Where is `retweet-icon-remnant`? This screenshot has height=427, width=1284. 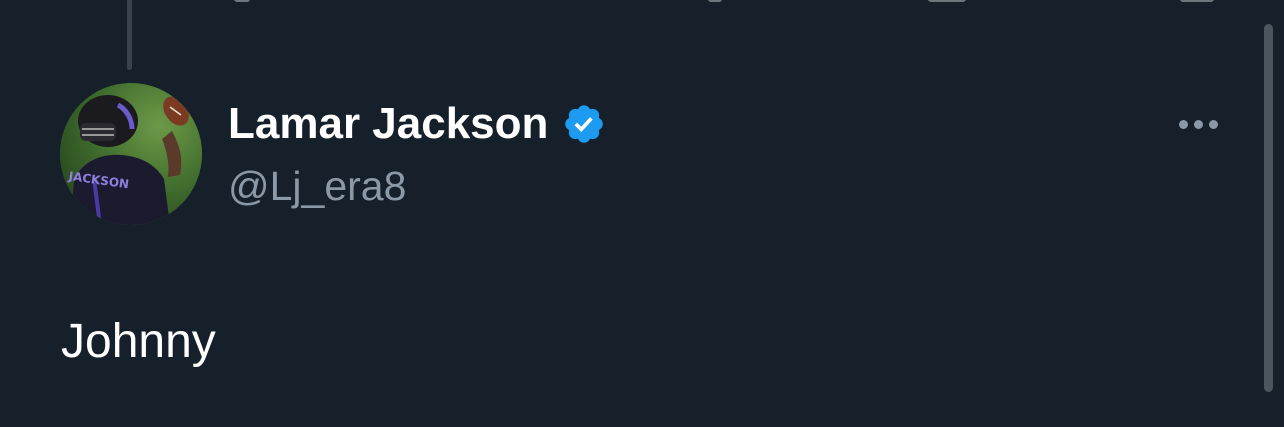
retweet-icon-remnant is located at coordinates (715, 1).